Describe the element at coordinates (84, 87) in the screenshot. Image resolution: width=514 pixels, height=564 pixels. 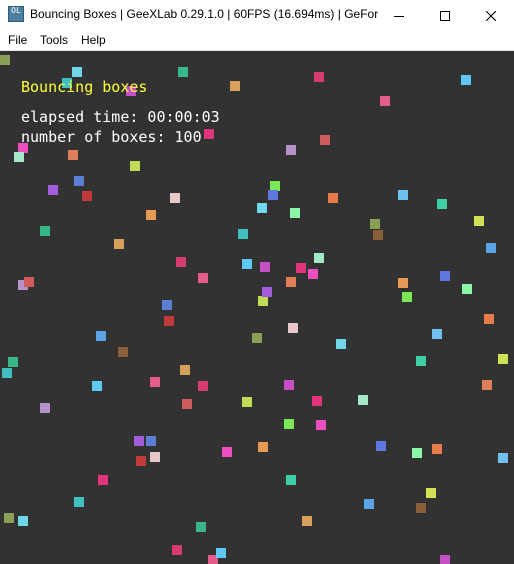
I see `hud-title: Bouncing boxes` at that location.